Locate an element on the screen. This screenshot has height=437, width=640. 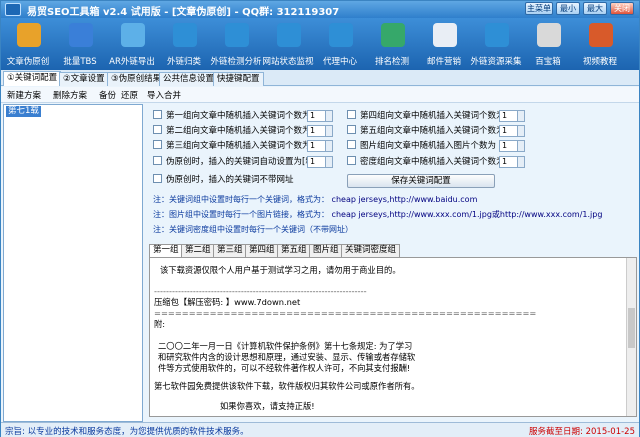
toolbar-button-8: 排名检测 is located at coordinates (392, 45).